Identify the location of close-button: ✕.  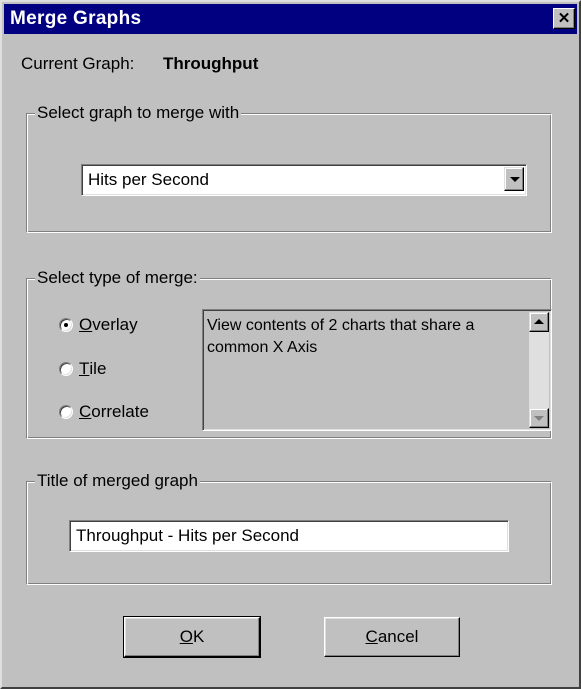
(564, 18).